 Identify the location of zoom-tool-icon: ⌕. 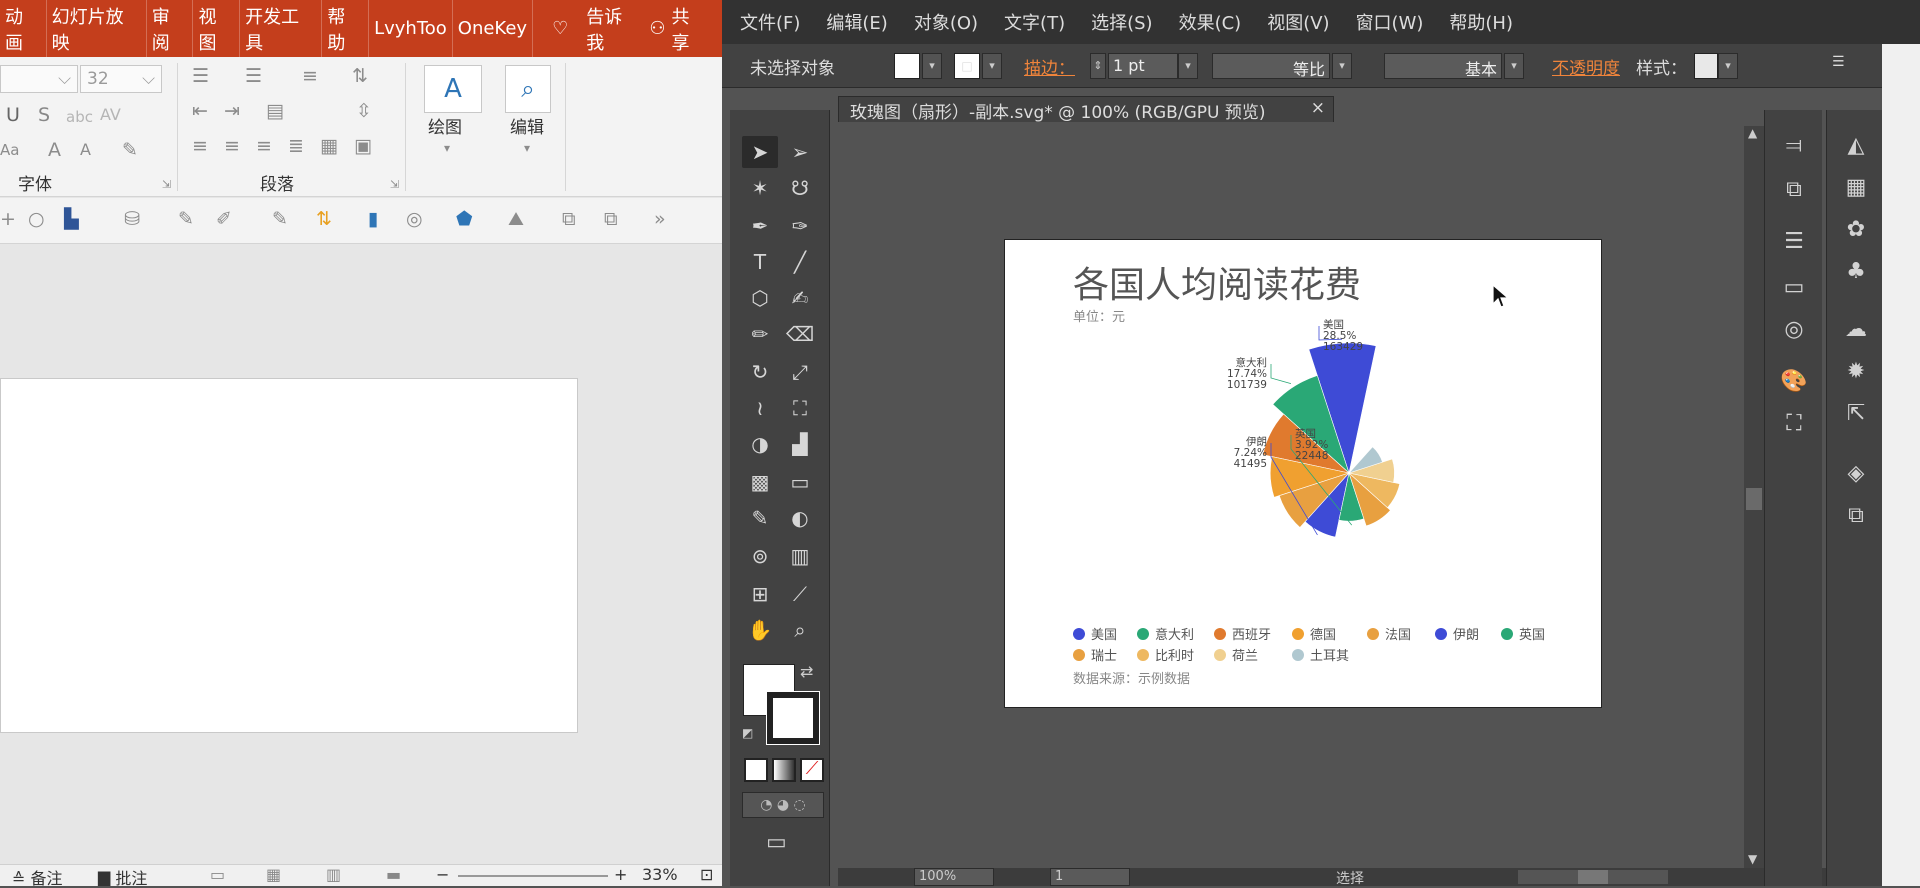
(800, 630).